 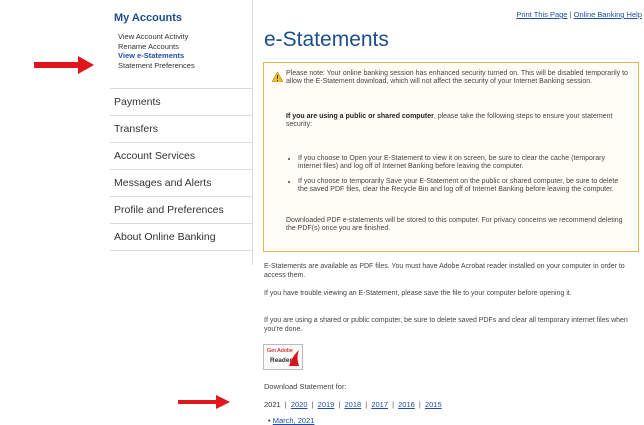 What do you see at coordinates (608, 14) in the screenshot?
I see `online-banking-help-link: Online Banking Help` at bounding box center [608, 14].